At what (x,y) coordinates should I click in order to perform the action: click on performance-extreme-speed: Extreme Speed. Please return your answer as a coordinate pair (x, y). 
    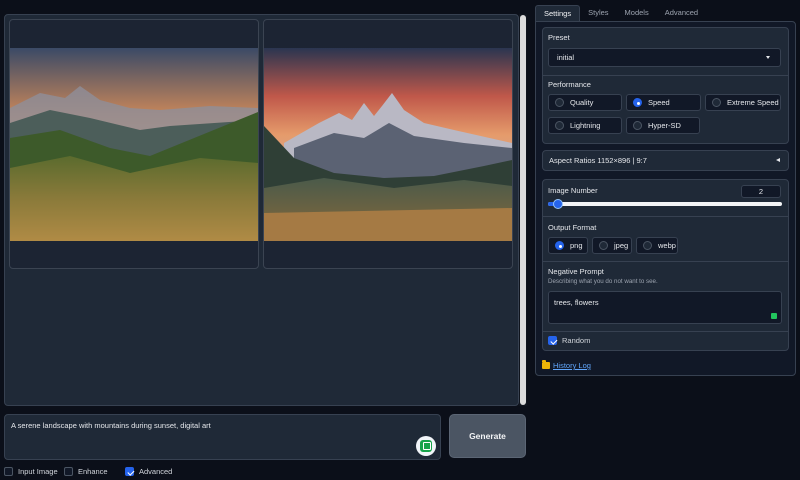
    Looking at the image, I should click on (743, 102).